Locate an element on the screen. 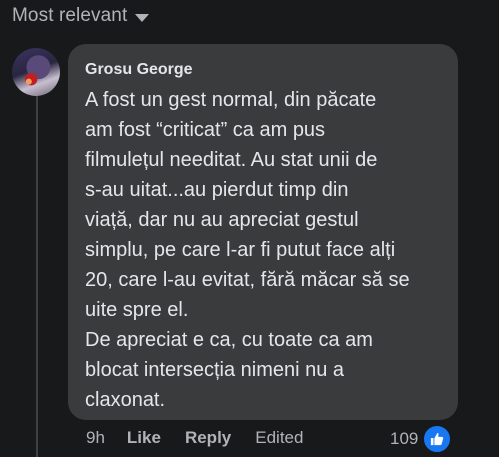 Image resolution: width=499 pixels, height=457 pixels. avatar is located at coordinates (36, 72).